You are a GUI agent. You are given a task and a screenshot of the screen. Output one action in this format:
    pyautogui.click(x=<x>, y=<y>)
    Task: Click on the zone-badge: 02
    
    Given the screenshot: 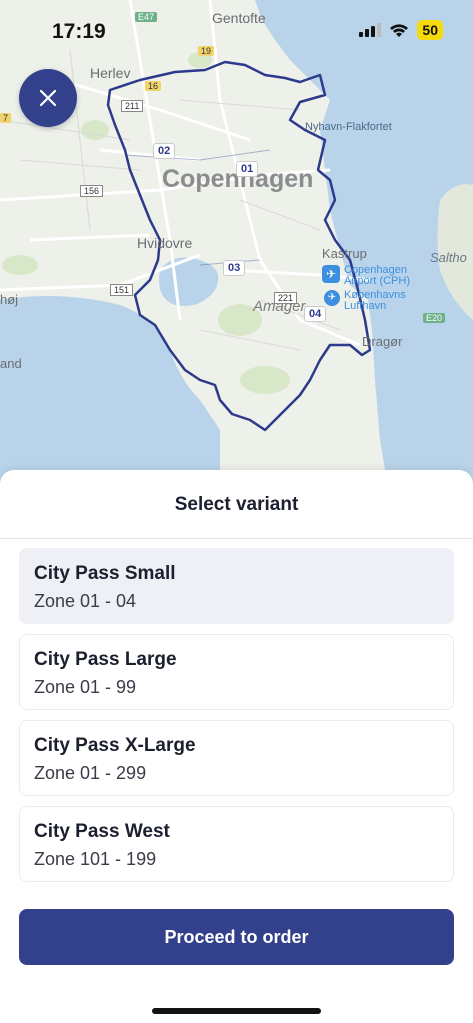 What is the action you would take?
    pyautogui.click(x=164, y=151)
    